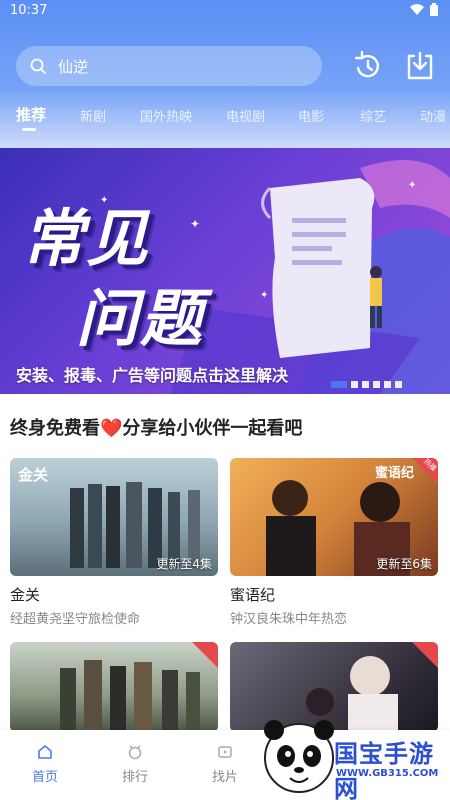  I want to click on banner-headline-1: 常见, so click(86, 238).